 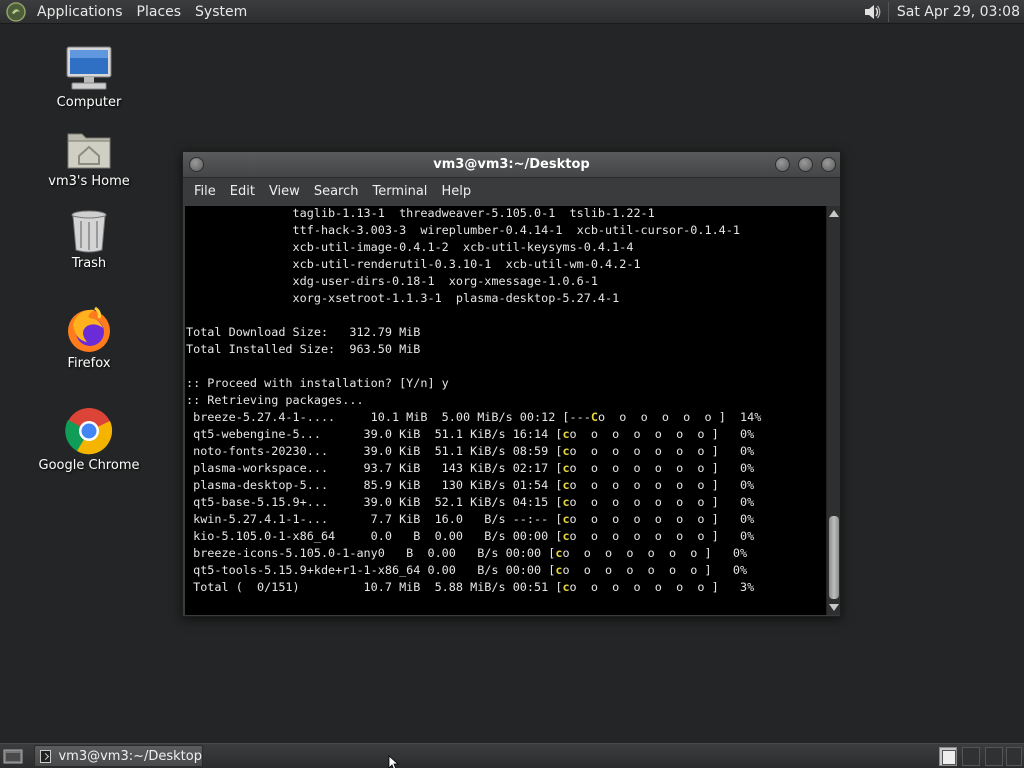 What do you see at coordinates (834, 213) in the screenshot?
I see `scroll-up-icon` at bounding box center [834, 213].